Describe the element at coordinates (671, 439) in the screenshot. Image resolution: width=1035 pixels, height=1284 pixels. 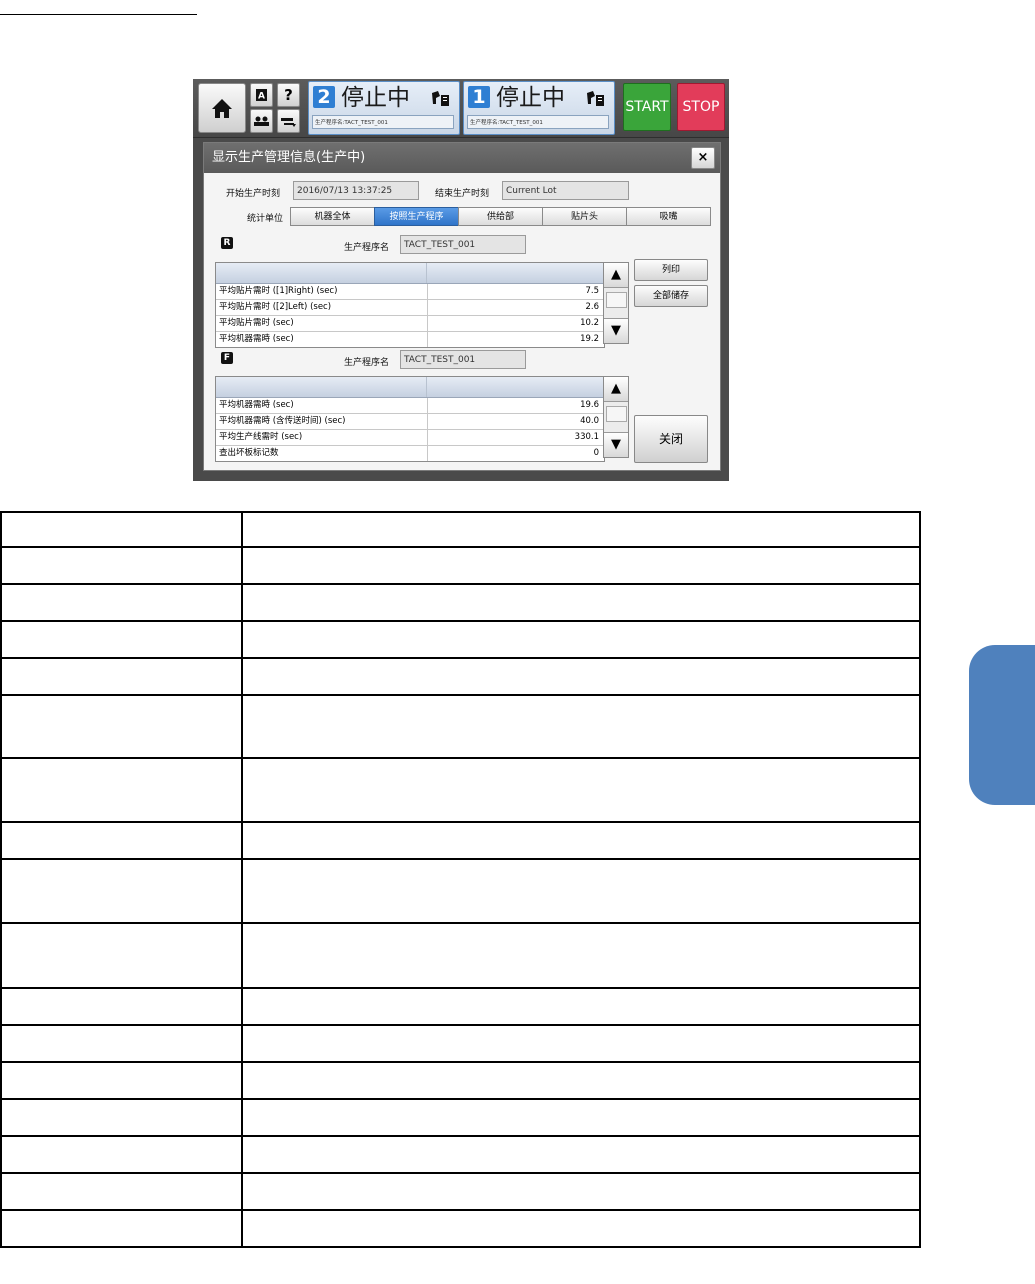
I see `close-button: 关闭` at that location.